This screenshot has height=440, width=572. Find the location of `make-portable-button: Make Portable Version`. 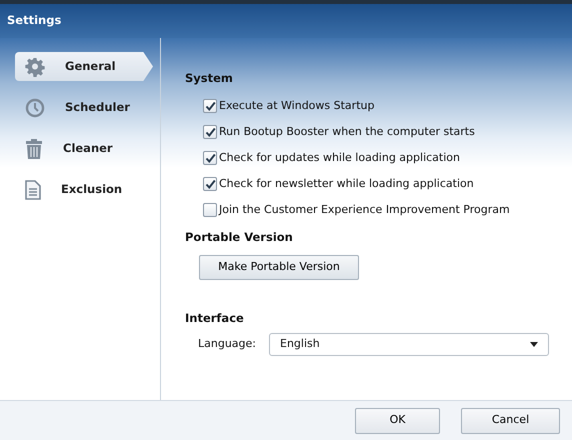

make-portable-button: Make Portable Version is located at coordinates (279, 267).